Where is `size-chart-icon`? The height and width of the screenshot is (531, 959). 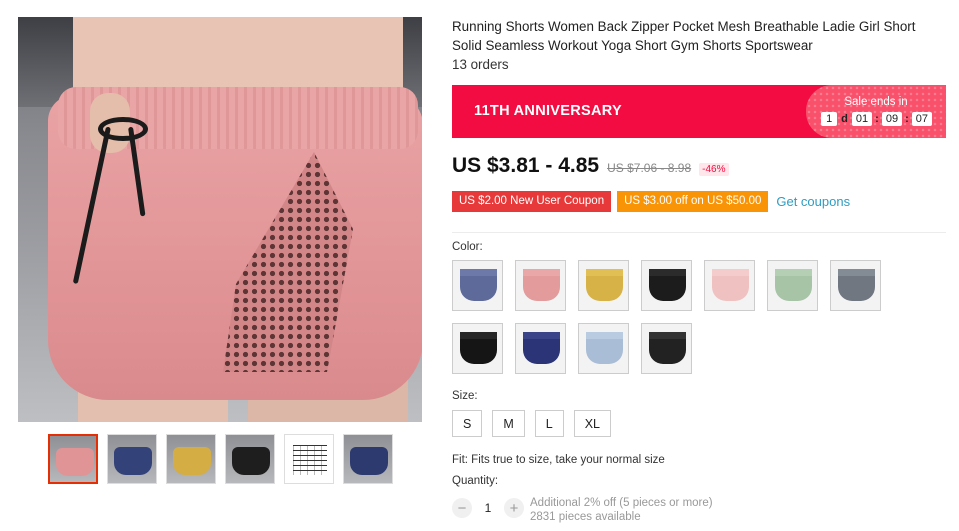
size-chart-icon is located at coordinates (310, 460).